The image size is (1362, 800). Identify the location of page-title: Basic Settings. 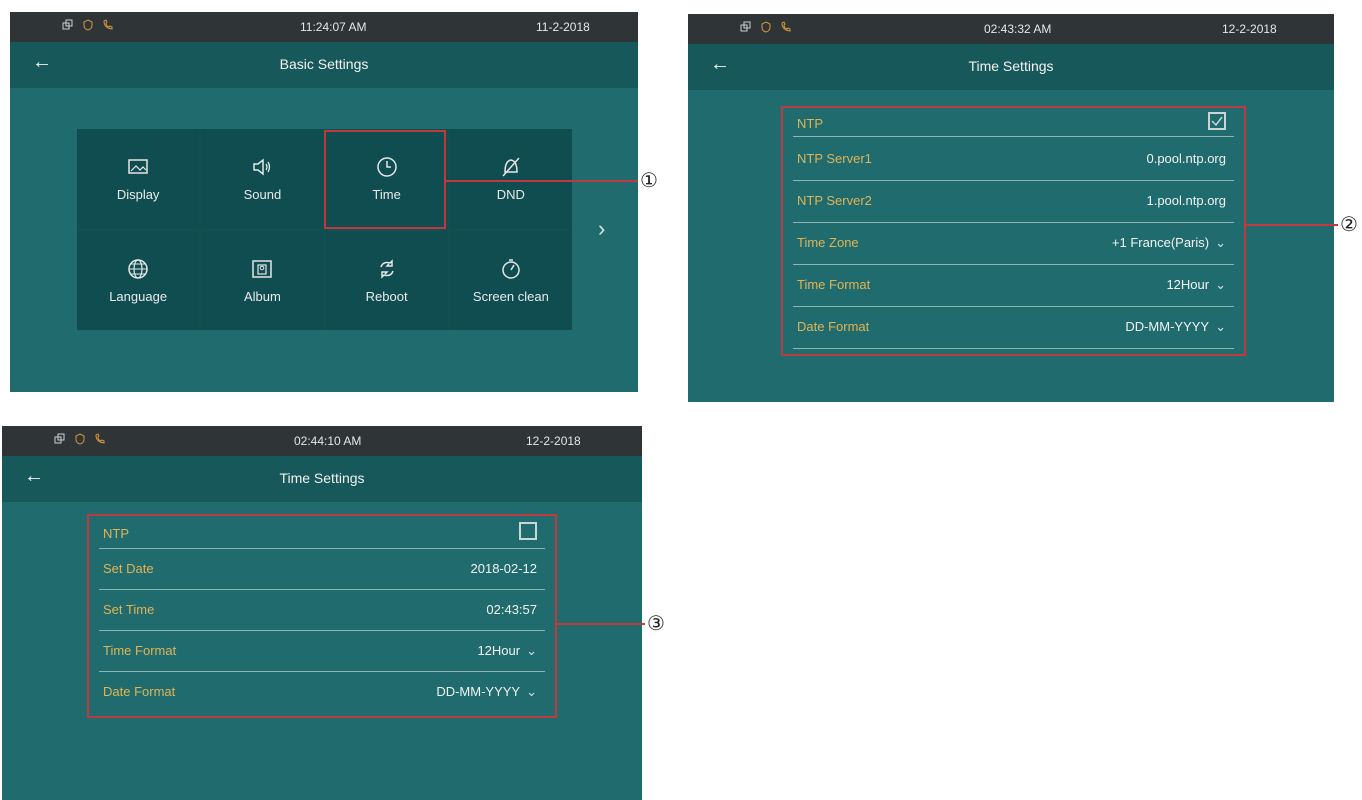
(324, 64).